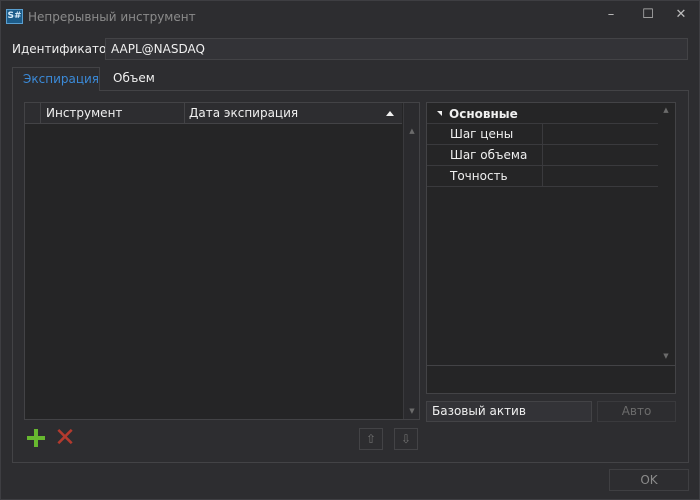 Image resolution: width=700 pixels, height=500 pixels. I want to click on grid-row-header, so click(33, 113).